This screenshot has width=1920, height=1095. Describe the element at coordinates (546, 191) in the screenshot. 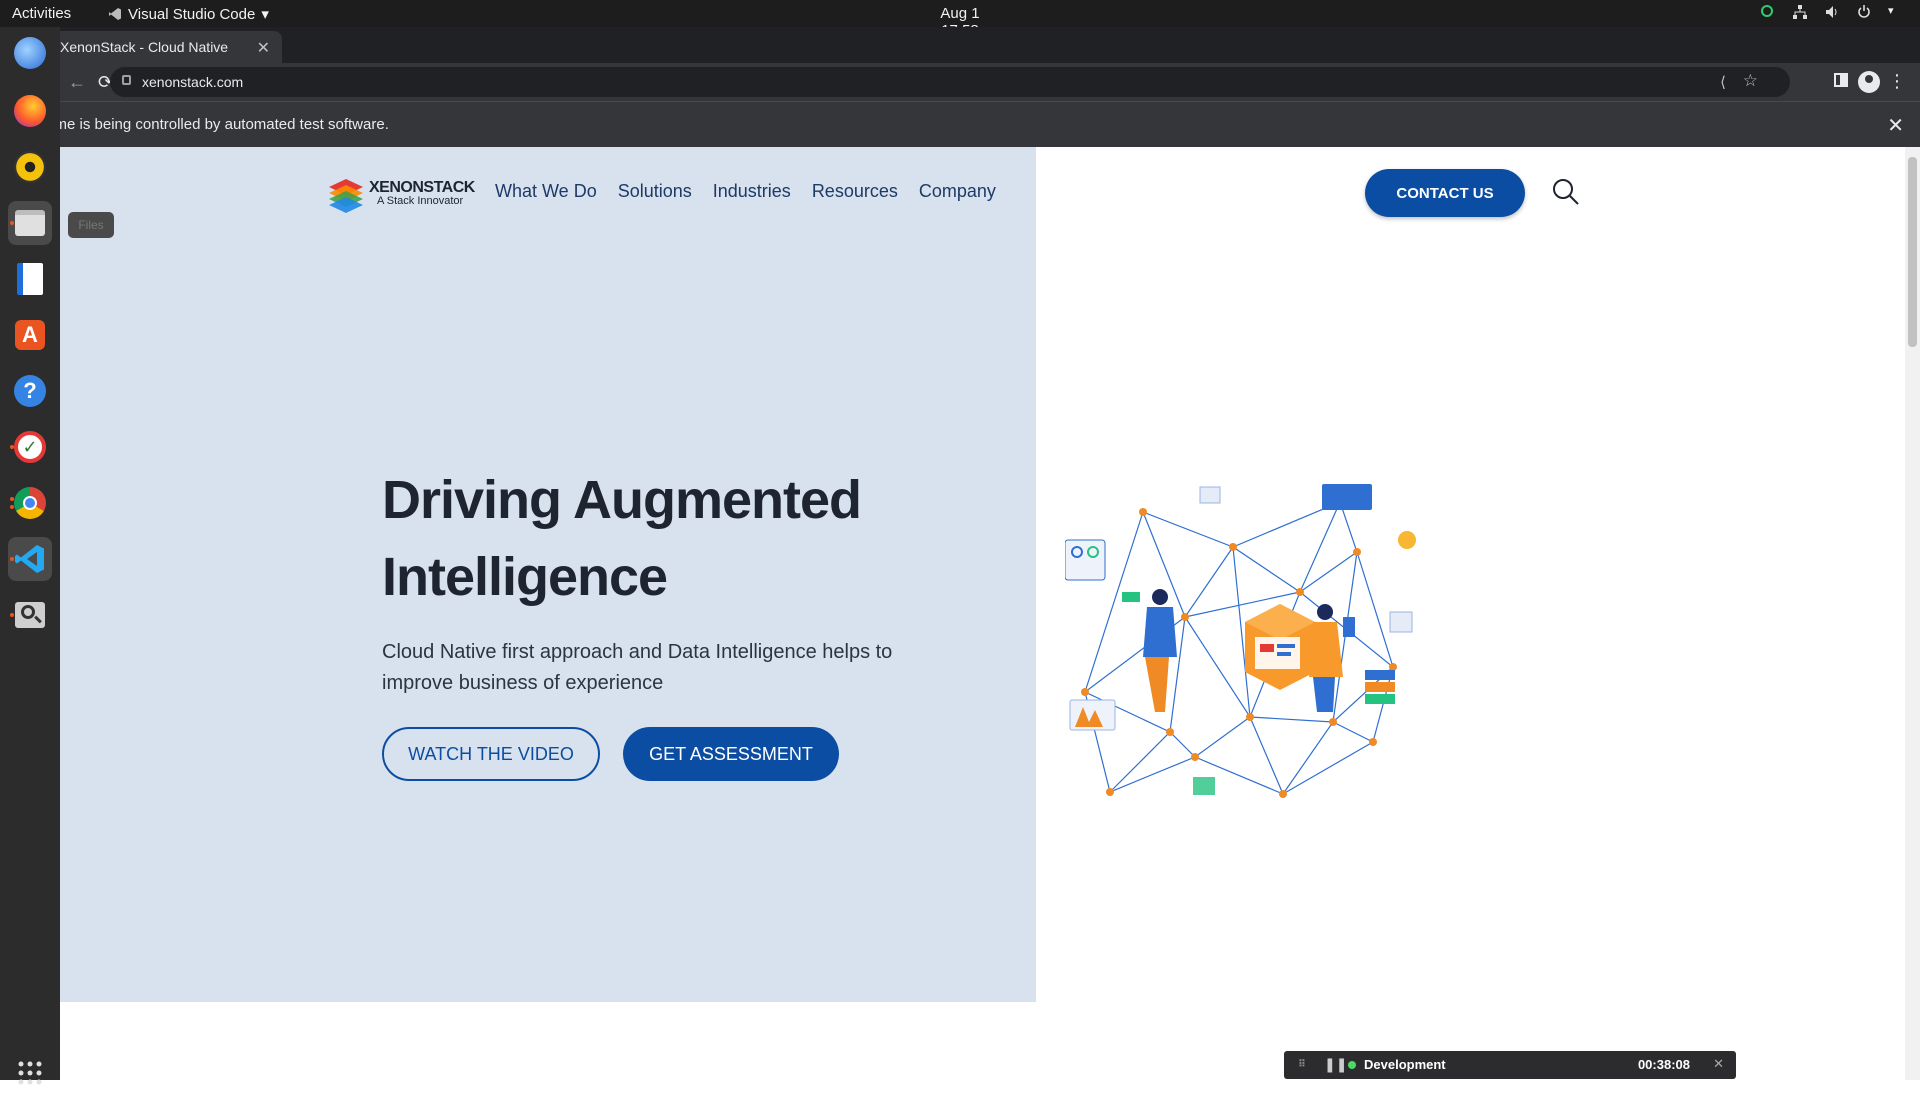

I see `nav-what-we-do: What We Do` at that location.